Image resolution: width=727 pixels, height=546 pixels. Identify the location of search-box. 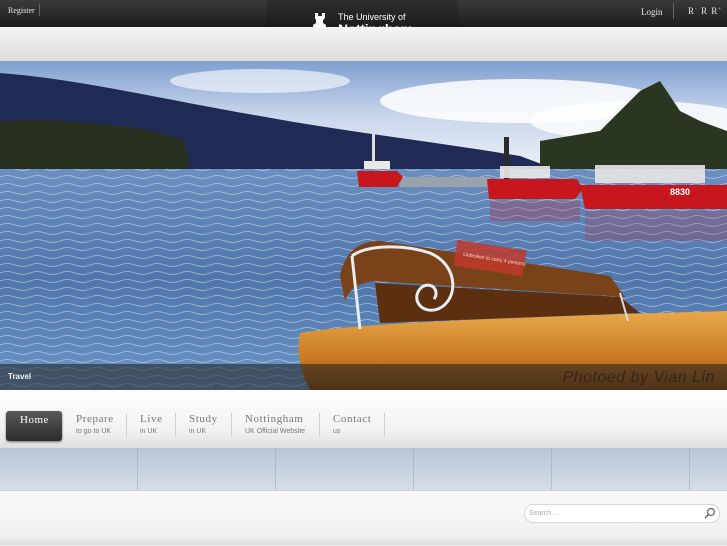
(622, 513).